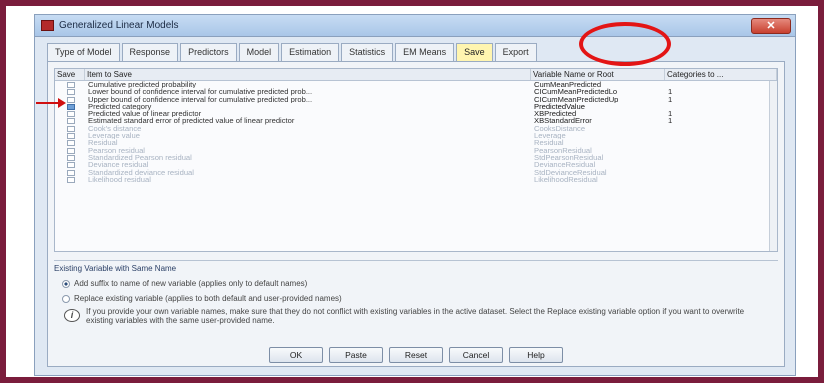 The image size is (824, 383). I want to click on variable-name-cell: XBPredicted, so click(598, 113).